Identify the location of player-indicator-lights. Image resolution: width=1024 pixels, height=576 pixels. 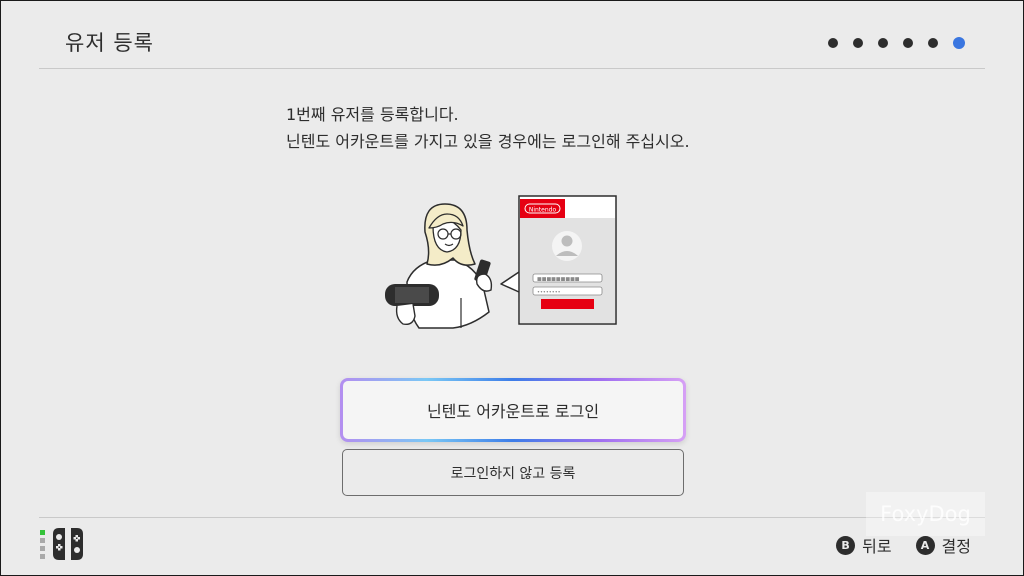
(42, 544).